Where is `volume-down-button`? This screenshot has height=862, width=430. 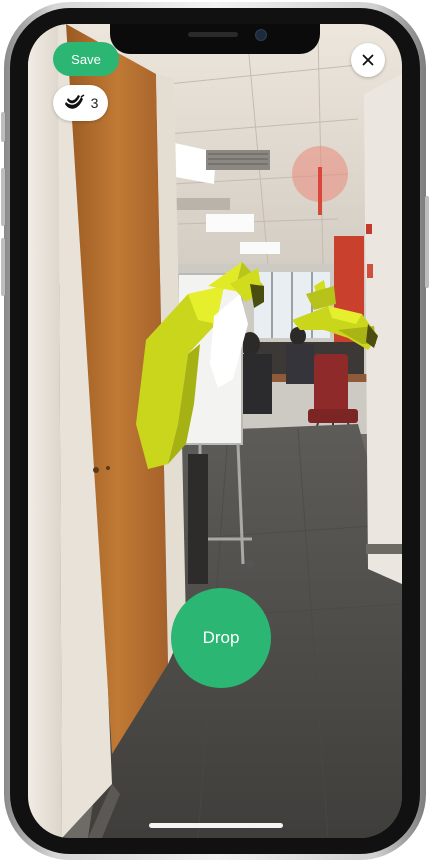 volume-down-button is located at coordinates (3, 267).